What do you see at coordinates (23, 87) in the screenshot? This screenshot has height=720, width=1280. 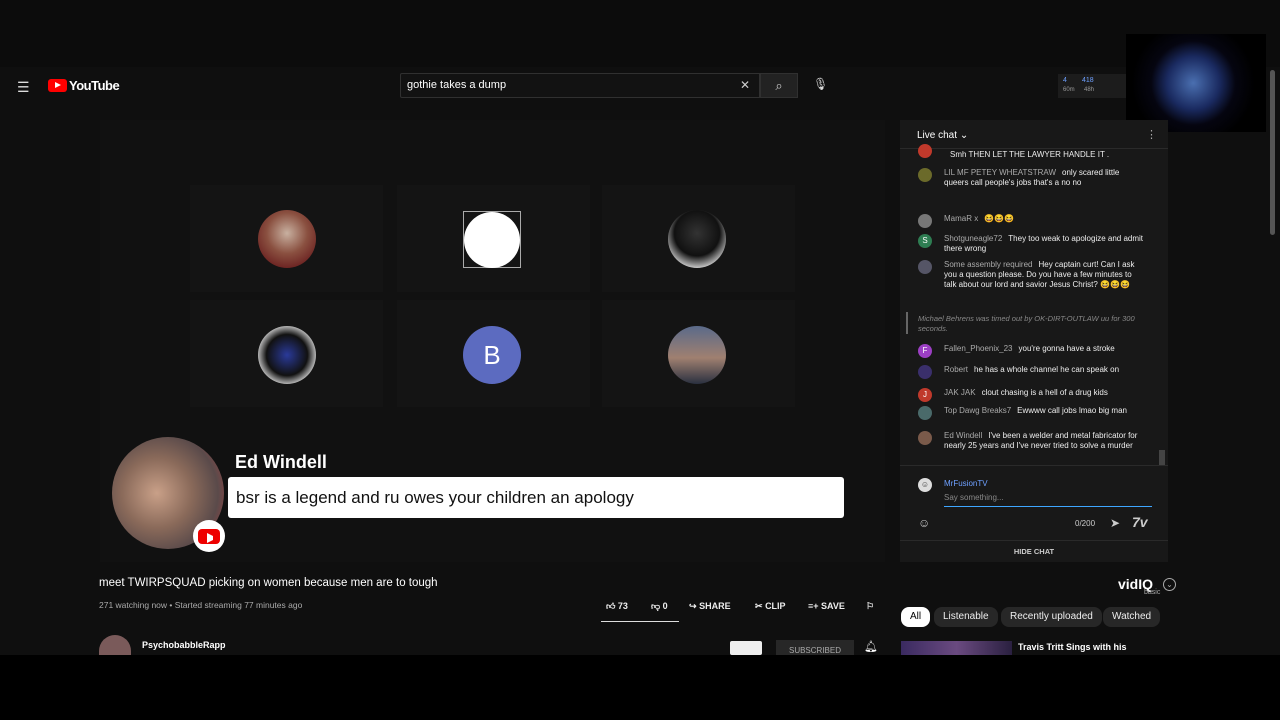 I see `menu-icon: ☰` at bounding box center [23, 87].